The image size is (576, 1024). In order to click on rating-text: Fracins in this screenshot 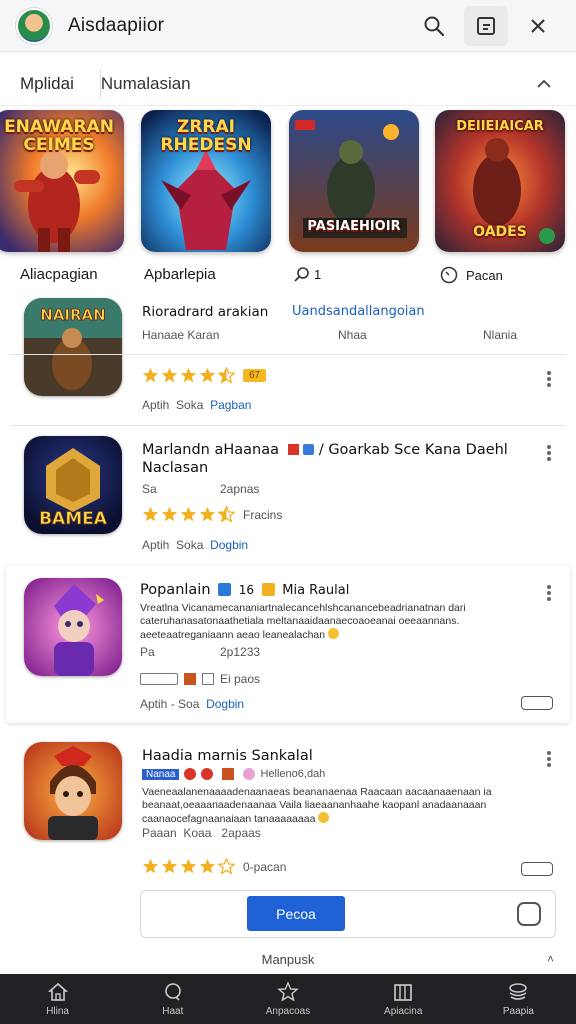, I will do `click(263, 514)`.